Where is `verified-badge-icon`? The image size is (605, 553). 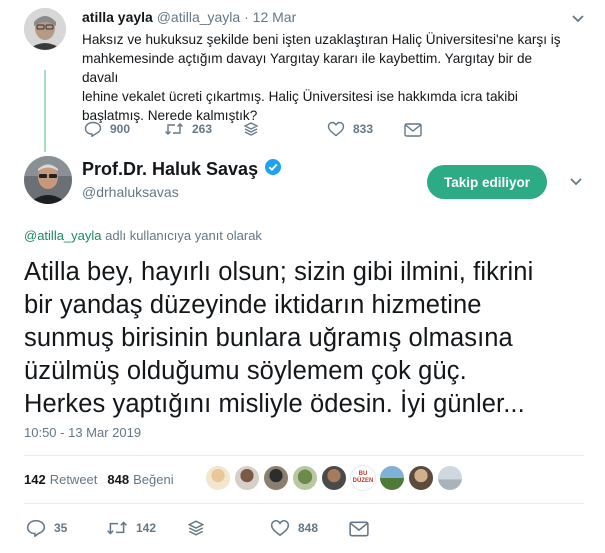 verified-badge-icon is located at coordinates (273, 169).